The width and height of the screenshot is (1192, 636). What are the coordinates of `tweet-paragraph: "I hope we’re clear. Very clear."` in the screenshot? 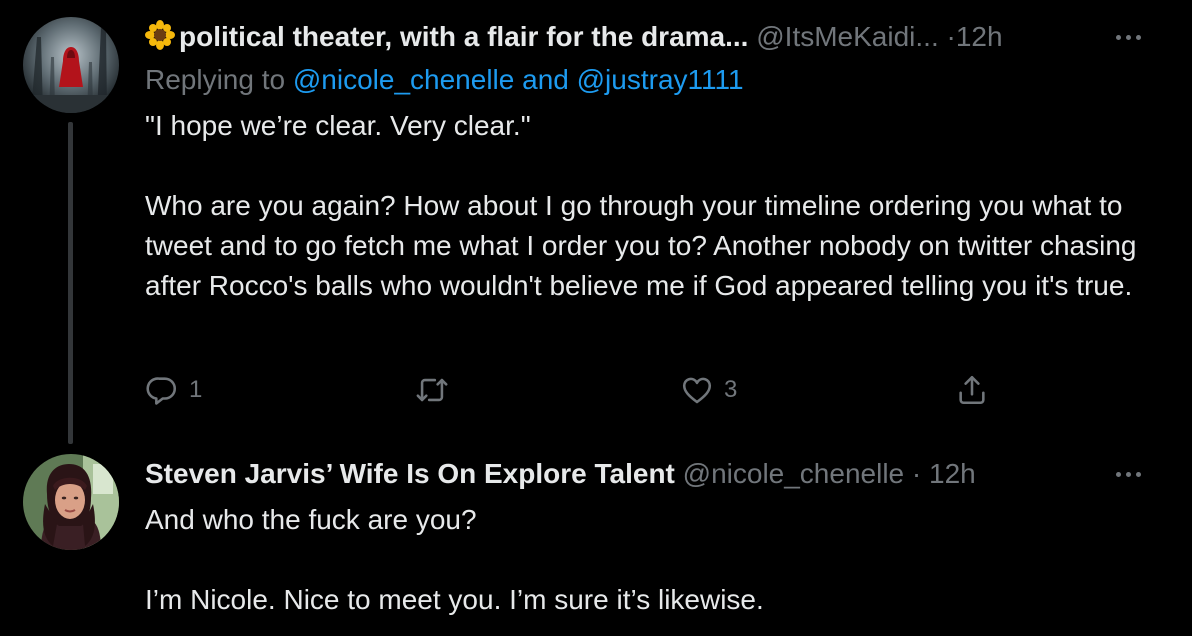 It's located at (338, 125).